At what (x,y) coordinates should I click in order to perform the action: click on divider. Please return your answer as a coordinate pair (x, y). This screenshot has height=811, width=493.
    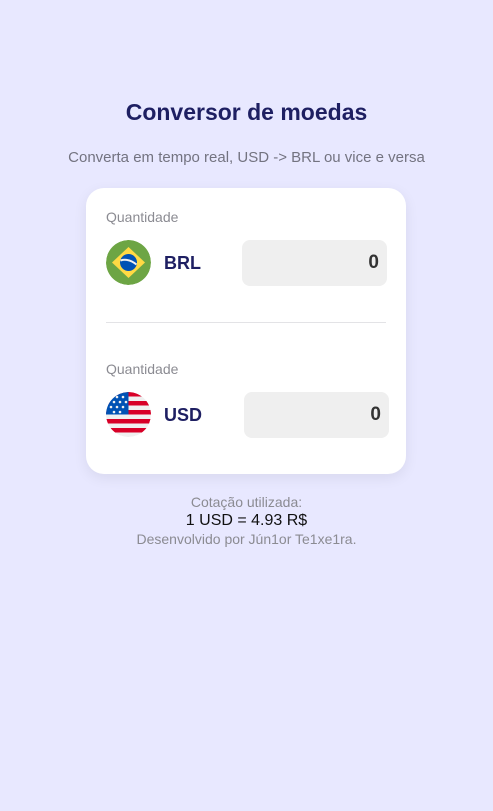
    Looking at the image, I should click on (246, 322).